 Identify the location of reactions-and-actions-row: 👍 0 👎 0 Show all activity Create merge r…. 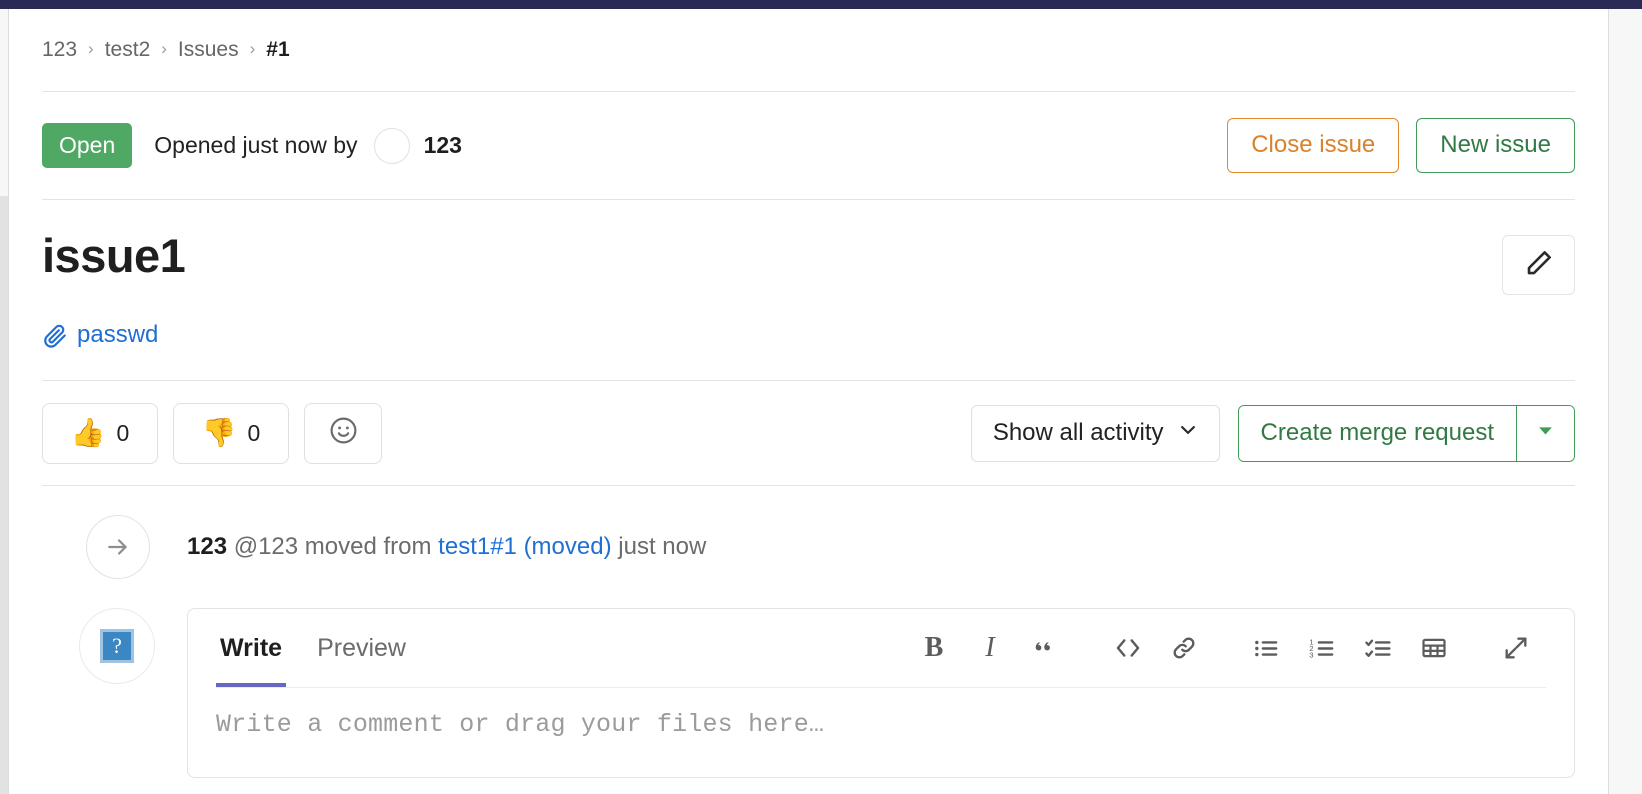
(808, 433).